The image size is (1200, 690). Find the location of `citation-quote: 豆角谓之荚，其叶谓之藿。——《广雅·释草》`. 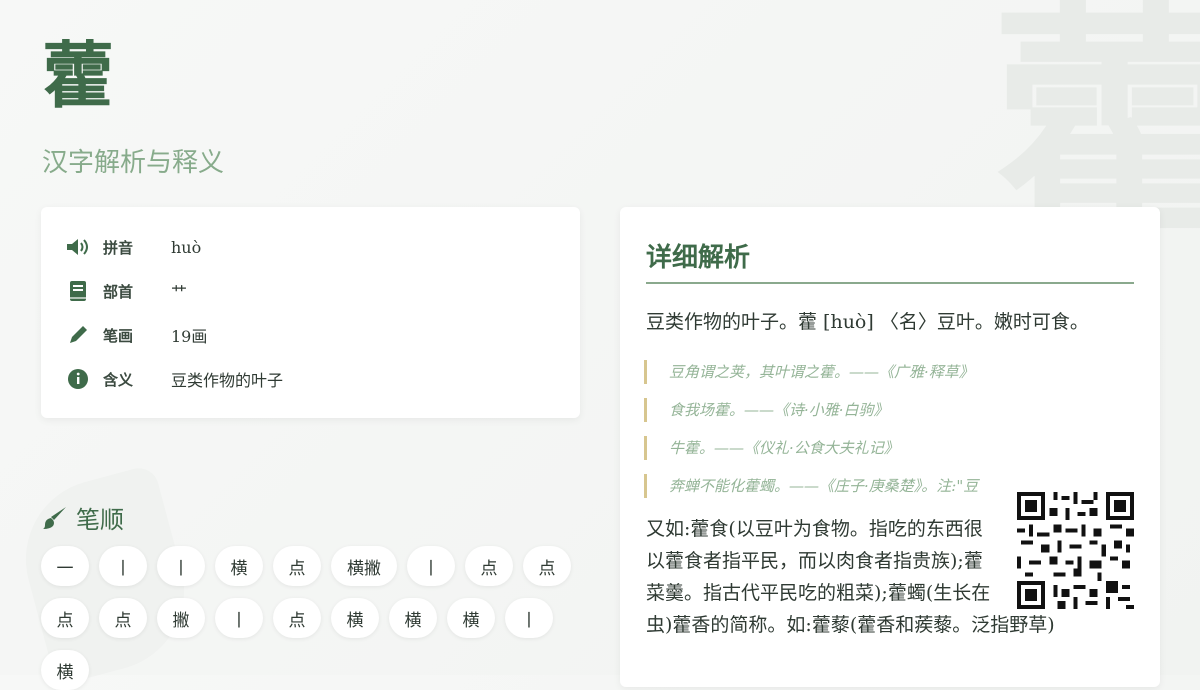

citation-quote: 豆角谓之荚，其叶谓之藿。——《广雅·释草》 is located at coordinates (821, 372).